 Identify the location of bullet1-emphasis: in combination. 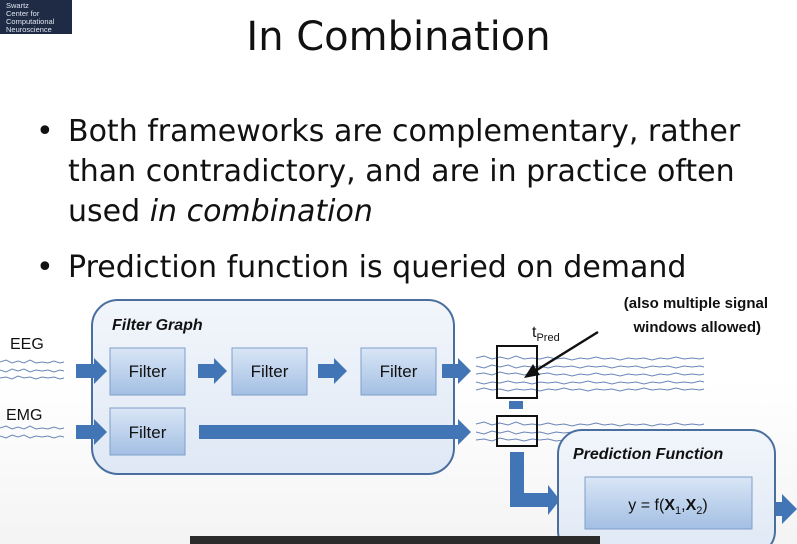
(261, 211).